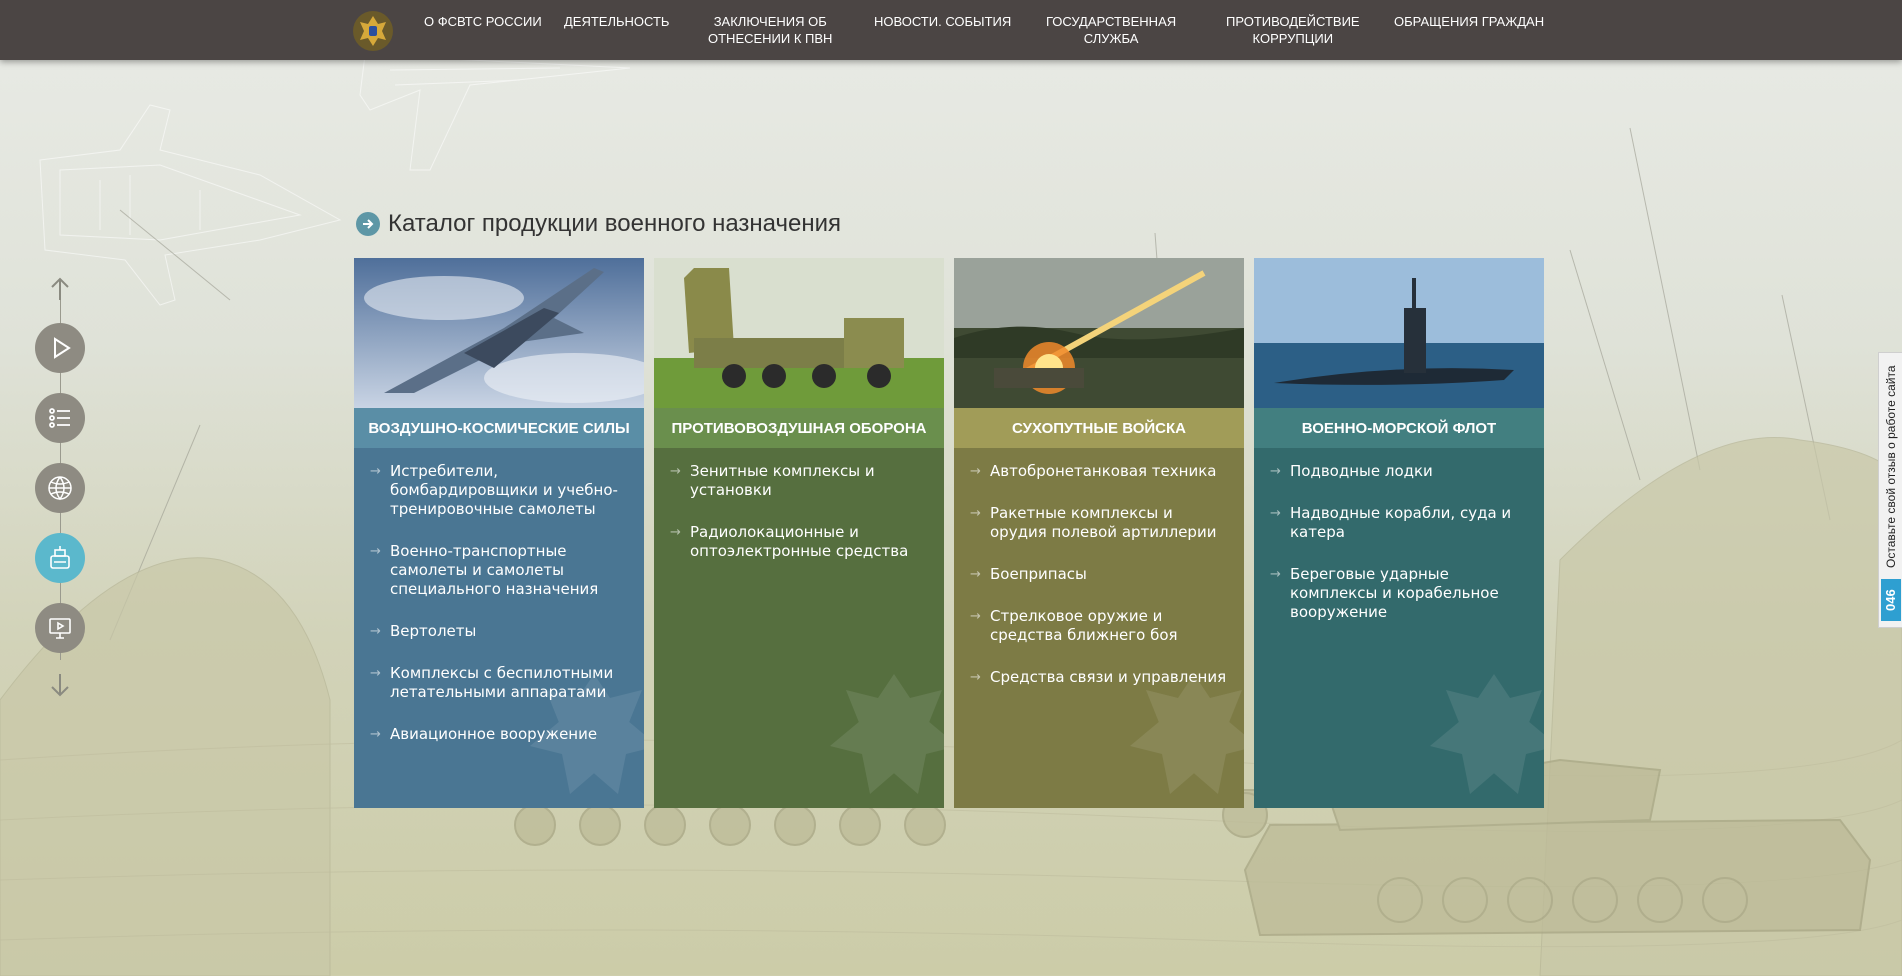 This screenshot has height=976, width=1902. I want to click on card-title-navy: Военно-морской флот, so click(1399, 428).